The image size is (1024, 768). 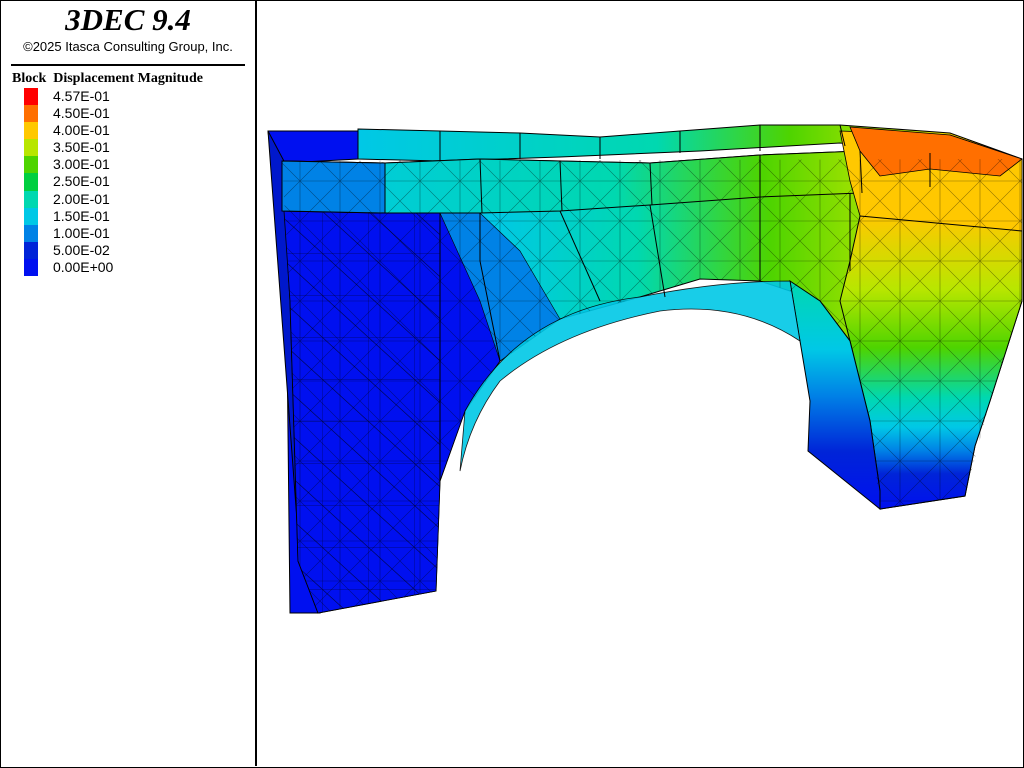 I want to click on title-divider, so click(x=128, y=65).